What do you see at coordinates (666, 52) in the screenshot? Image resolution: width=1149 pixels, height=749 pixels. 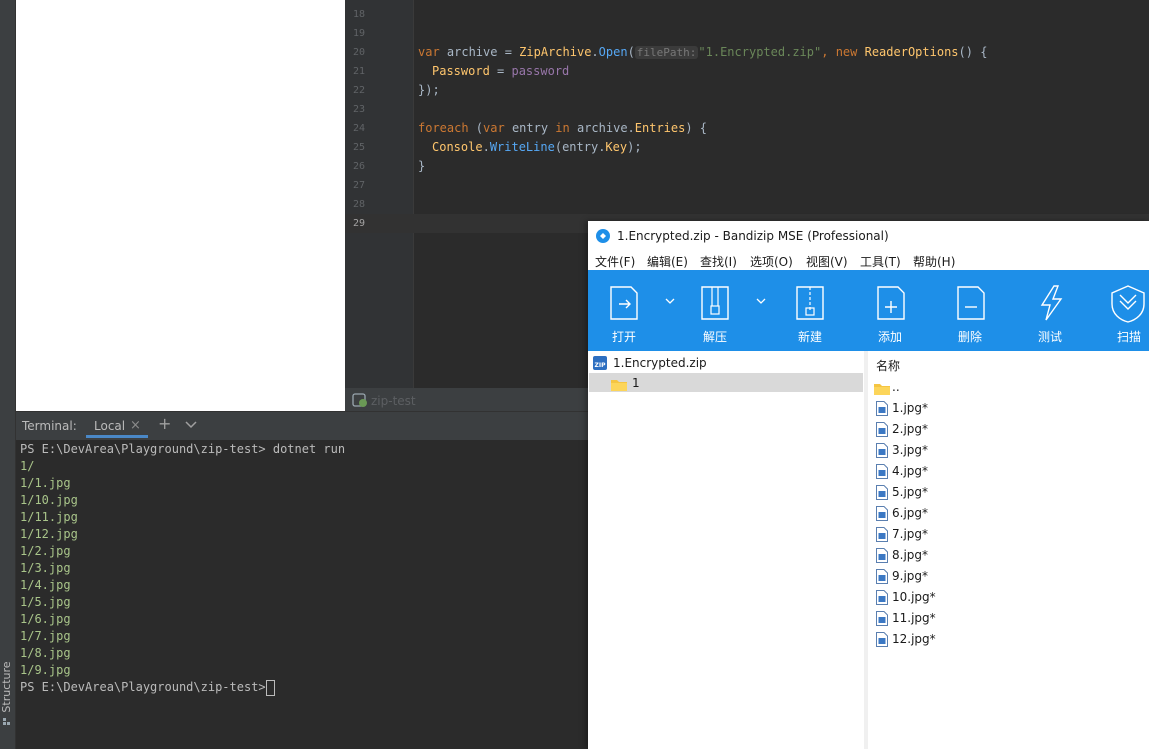 I see `parameter-hint: filePath:` at bounding box center [666, 52].